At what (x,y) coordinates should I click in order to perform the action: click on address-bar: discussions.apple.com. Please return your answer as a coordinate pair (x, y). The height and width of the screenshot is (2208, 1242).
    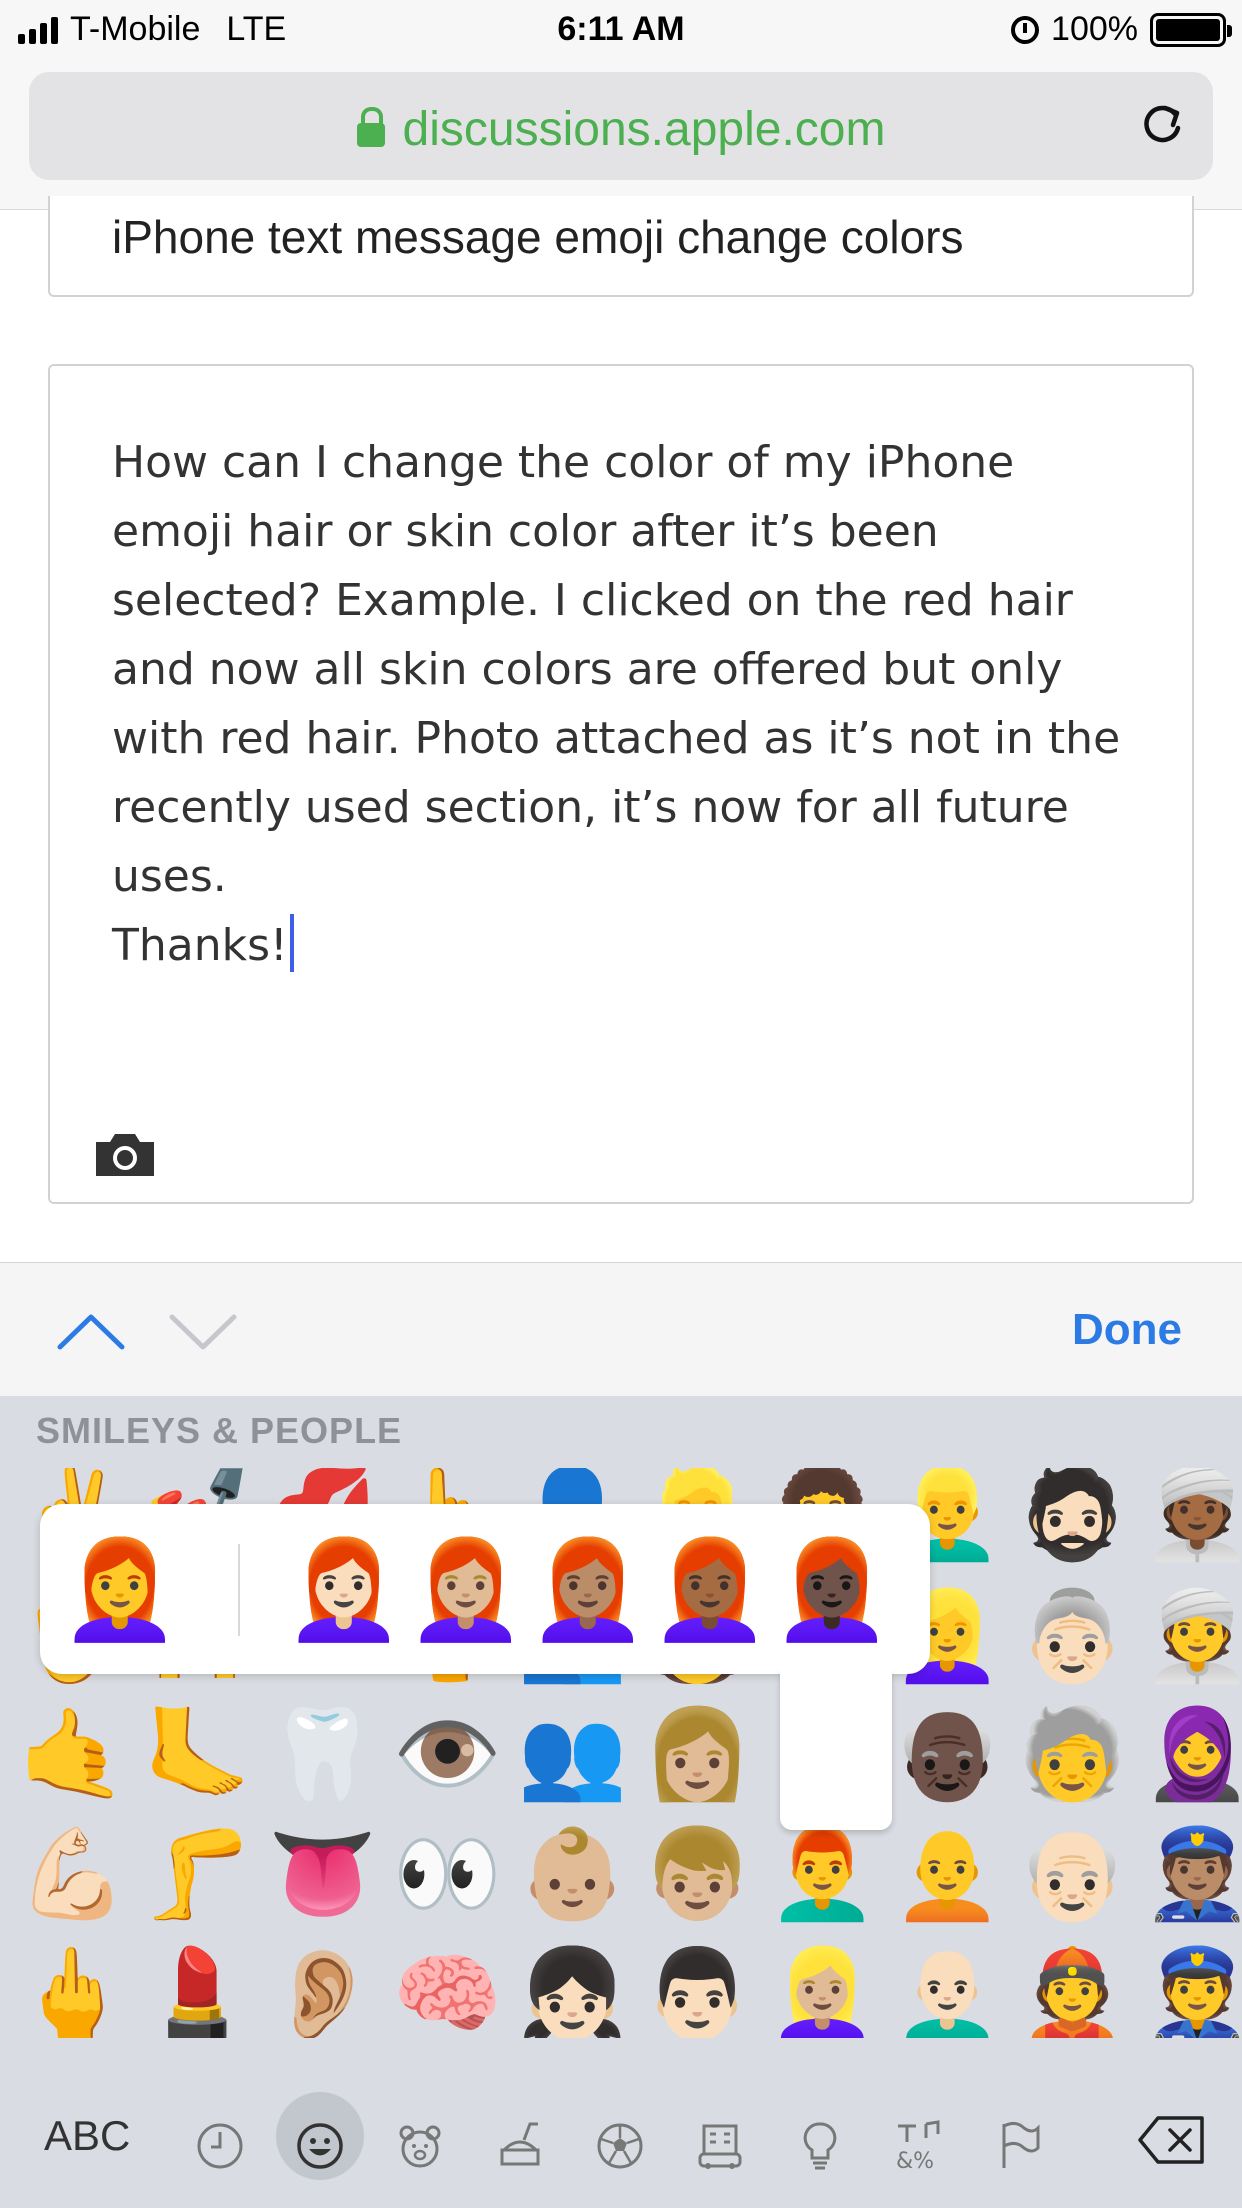
    Looking at the image, I should click on (621, 126).